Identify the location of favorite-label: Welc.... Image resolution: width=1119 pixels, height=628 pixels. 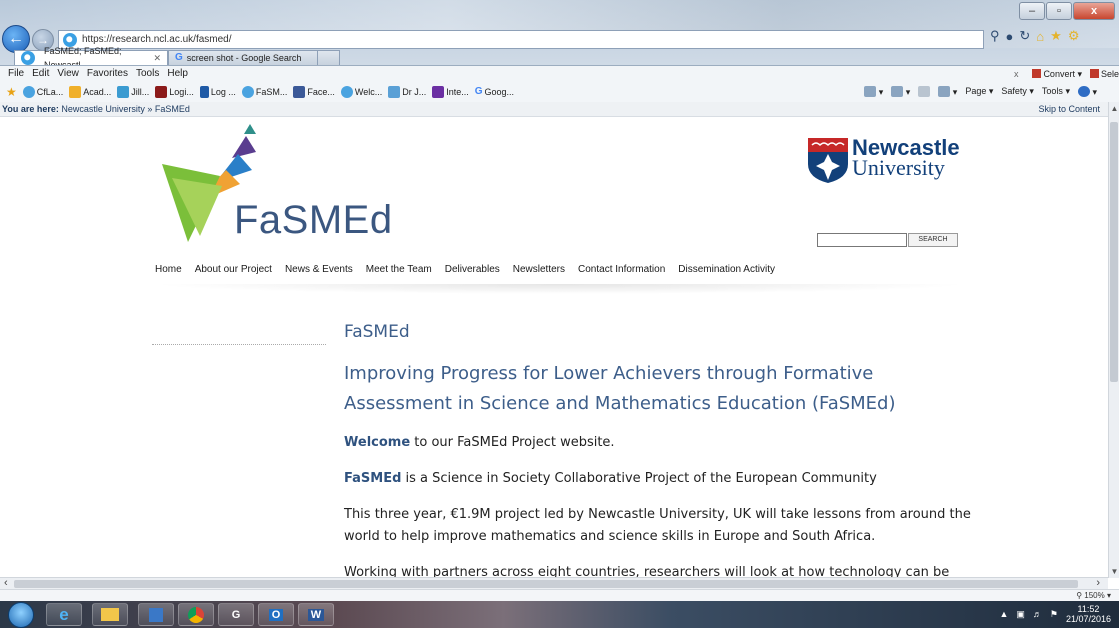
(368, 91).